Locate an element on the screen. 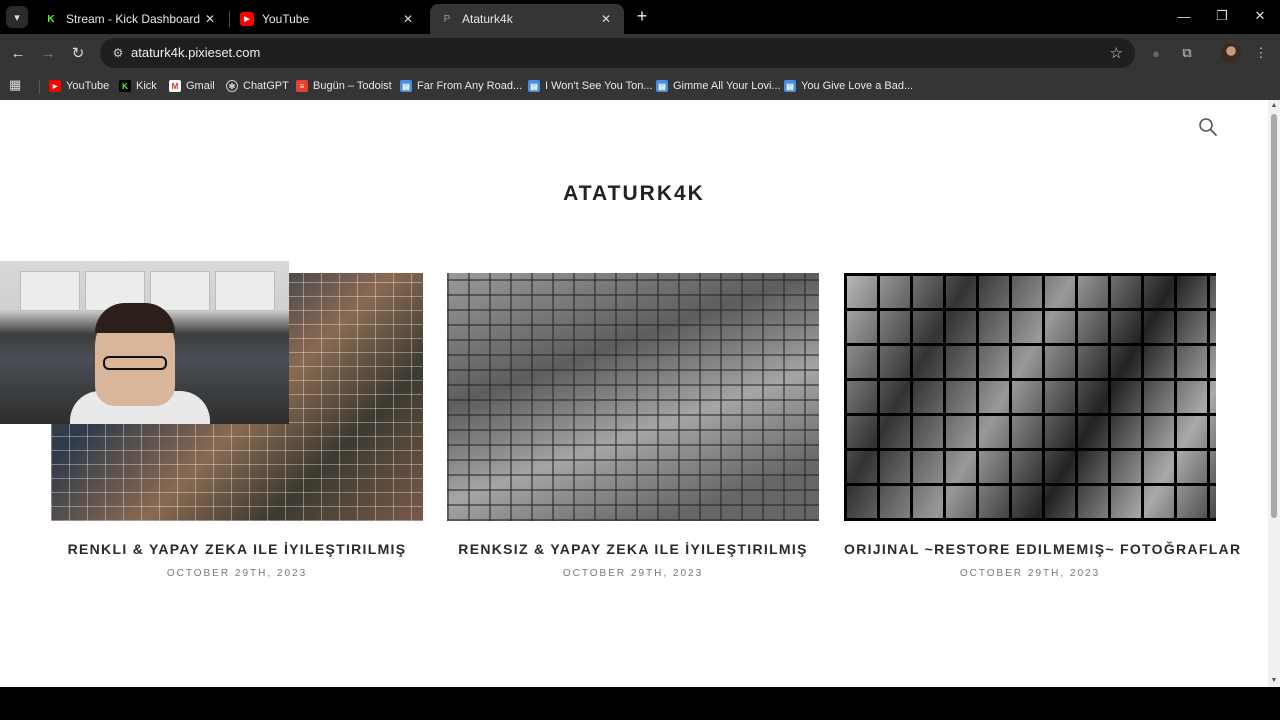 The width and height of the screenshot is (1280, 720). back-icon: ← is located at coordinates (18, 53).